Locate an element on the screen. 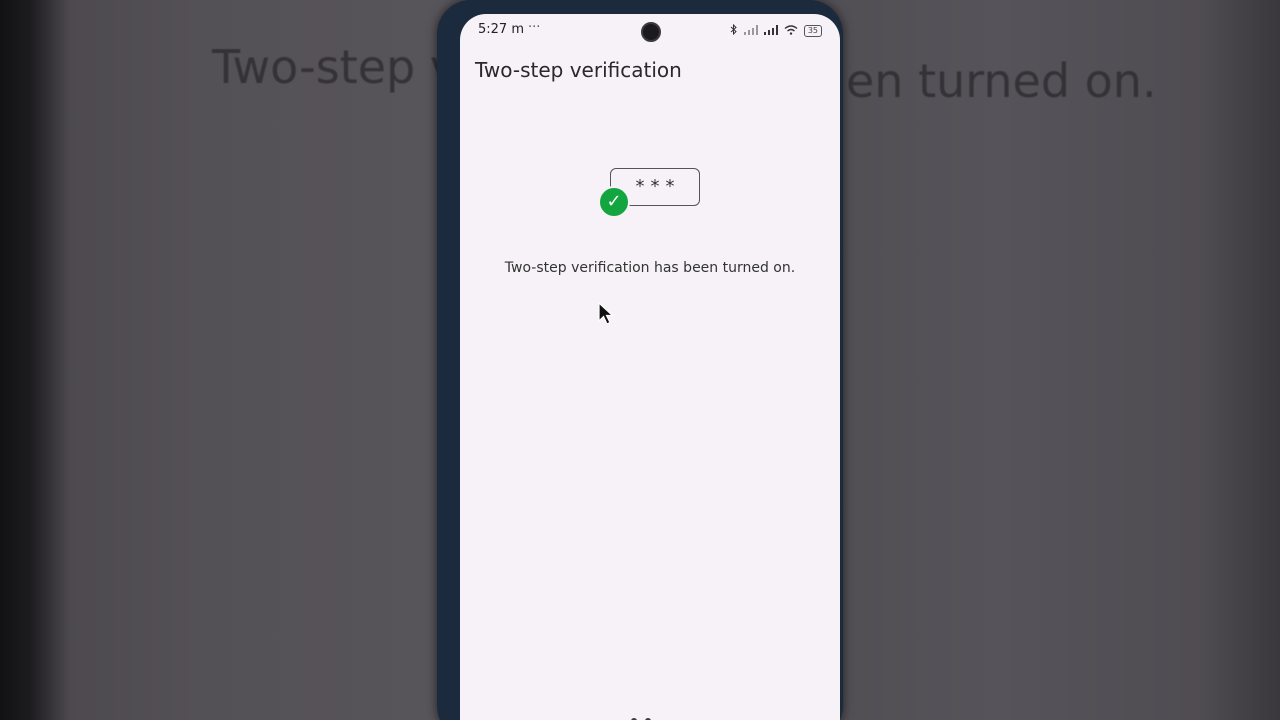  verification-illustration: *** ✓ is located at coordinates (653, 192).